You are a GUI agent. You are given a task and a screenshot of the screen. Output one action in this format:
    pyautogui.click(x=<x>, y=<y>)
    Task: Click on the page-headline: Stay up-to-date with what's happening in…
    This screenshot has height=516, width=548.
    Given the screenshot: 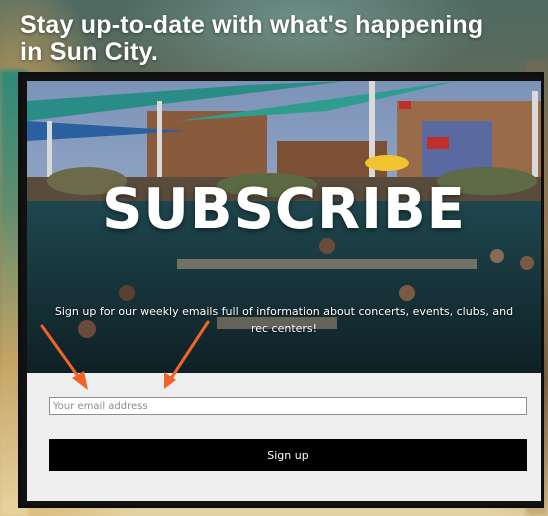 What is the action you would take?
    pyautogui.click(x=252, y=38)
    